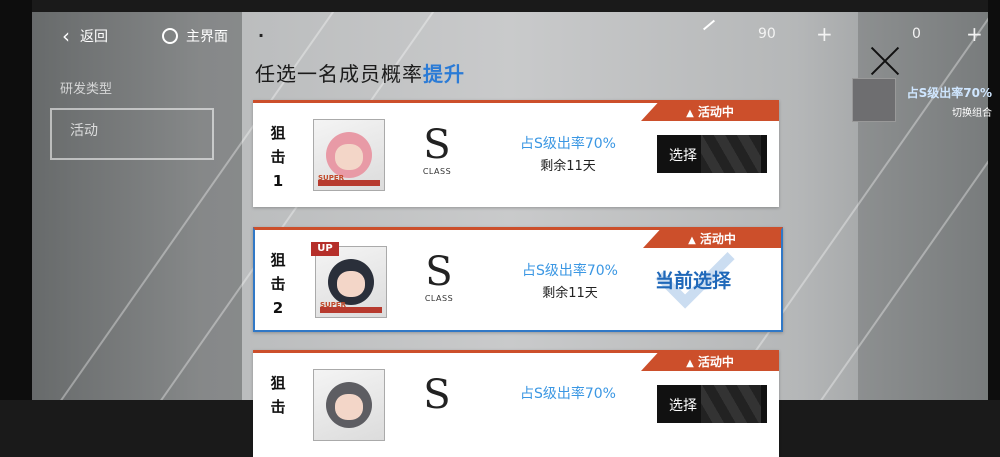 The image size is (1000, 457). What do you see at coordinates (885, 61) in the screenshot?
I see `close-icon` at bounding box center [885, 61].